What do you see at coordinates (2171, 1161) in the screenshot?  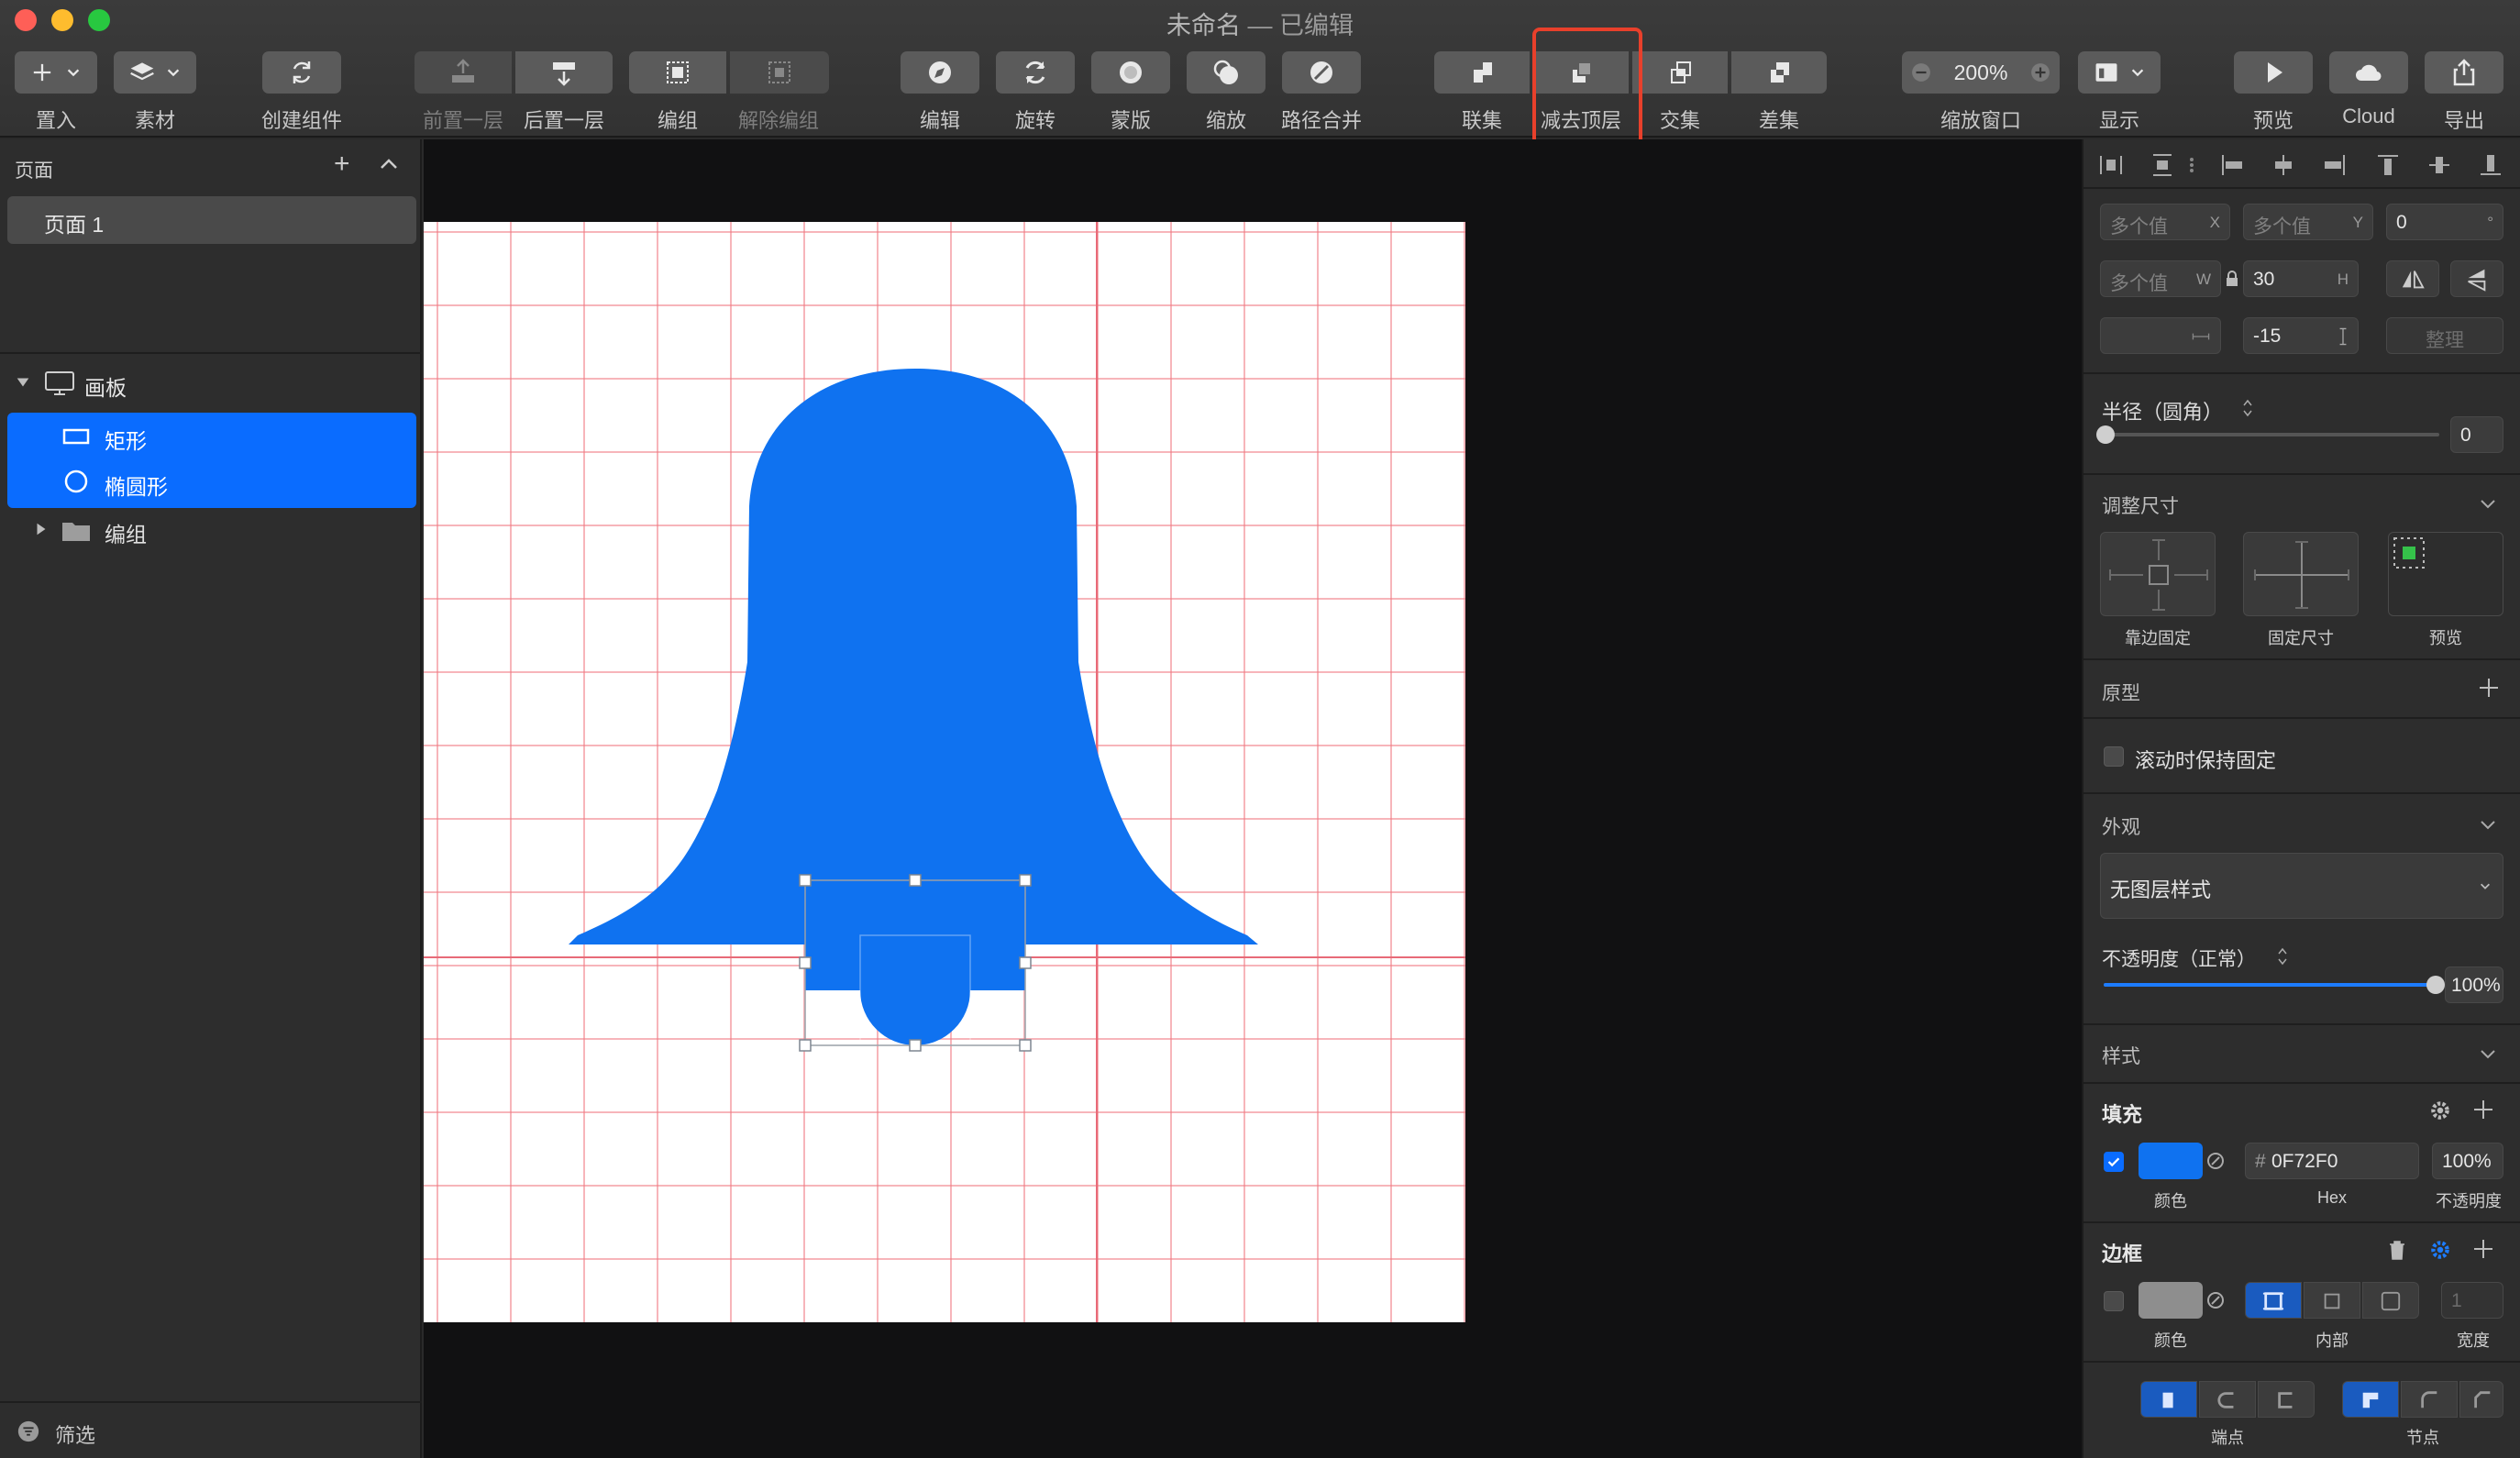 I see `fill-color-swatch` at bounding box center [2171, 1161].